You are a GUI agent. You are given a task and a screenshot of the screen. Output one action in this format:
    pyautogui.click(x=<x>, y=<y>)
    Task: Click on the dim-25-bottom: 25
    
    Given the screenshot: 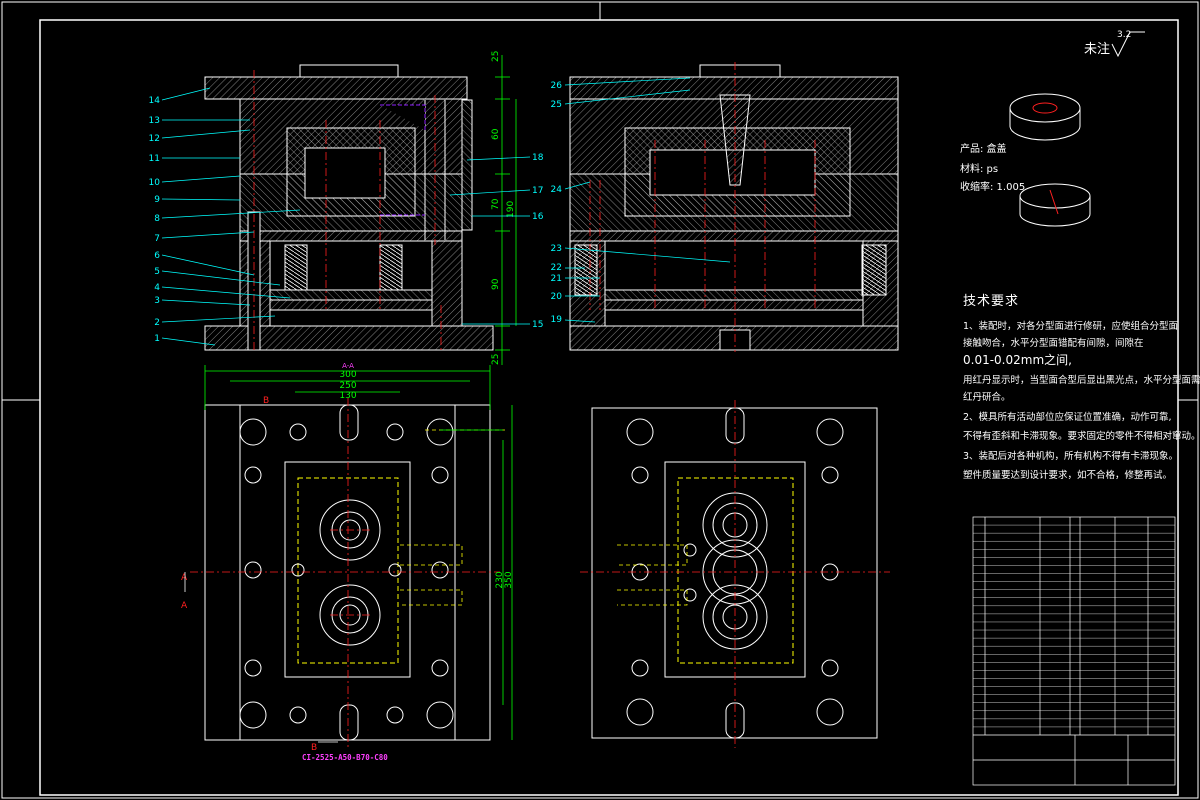 What is the action you would take?
    pyautogui.click(x=496, y=359)
    